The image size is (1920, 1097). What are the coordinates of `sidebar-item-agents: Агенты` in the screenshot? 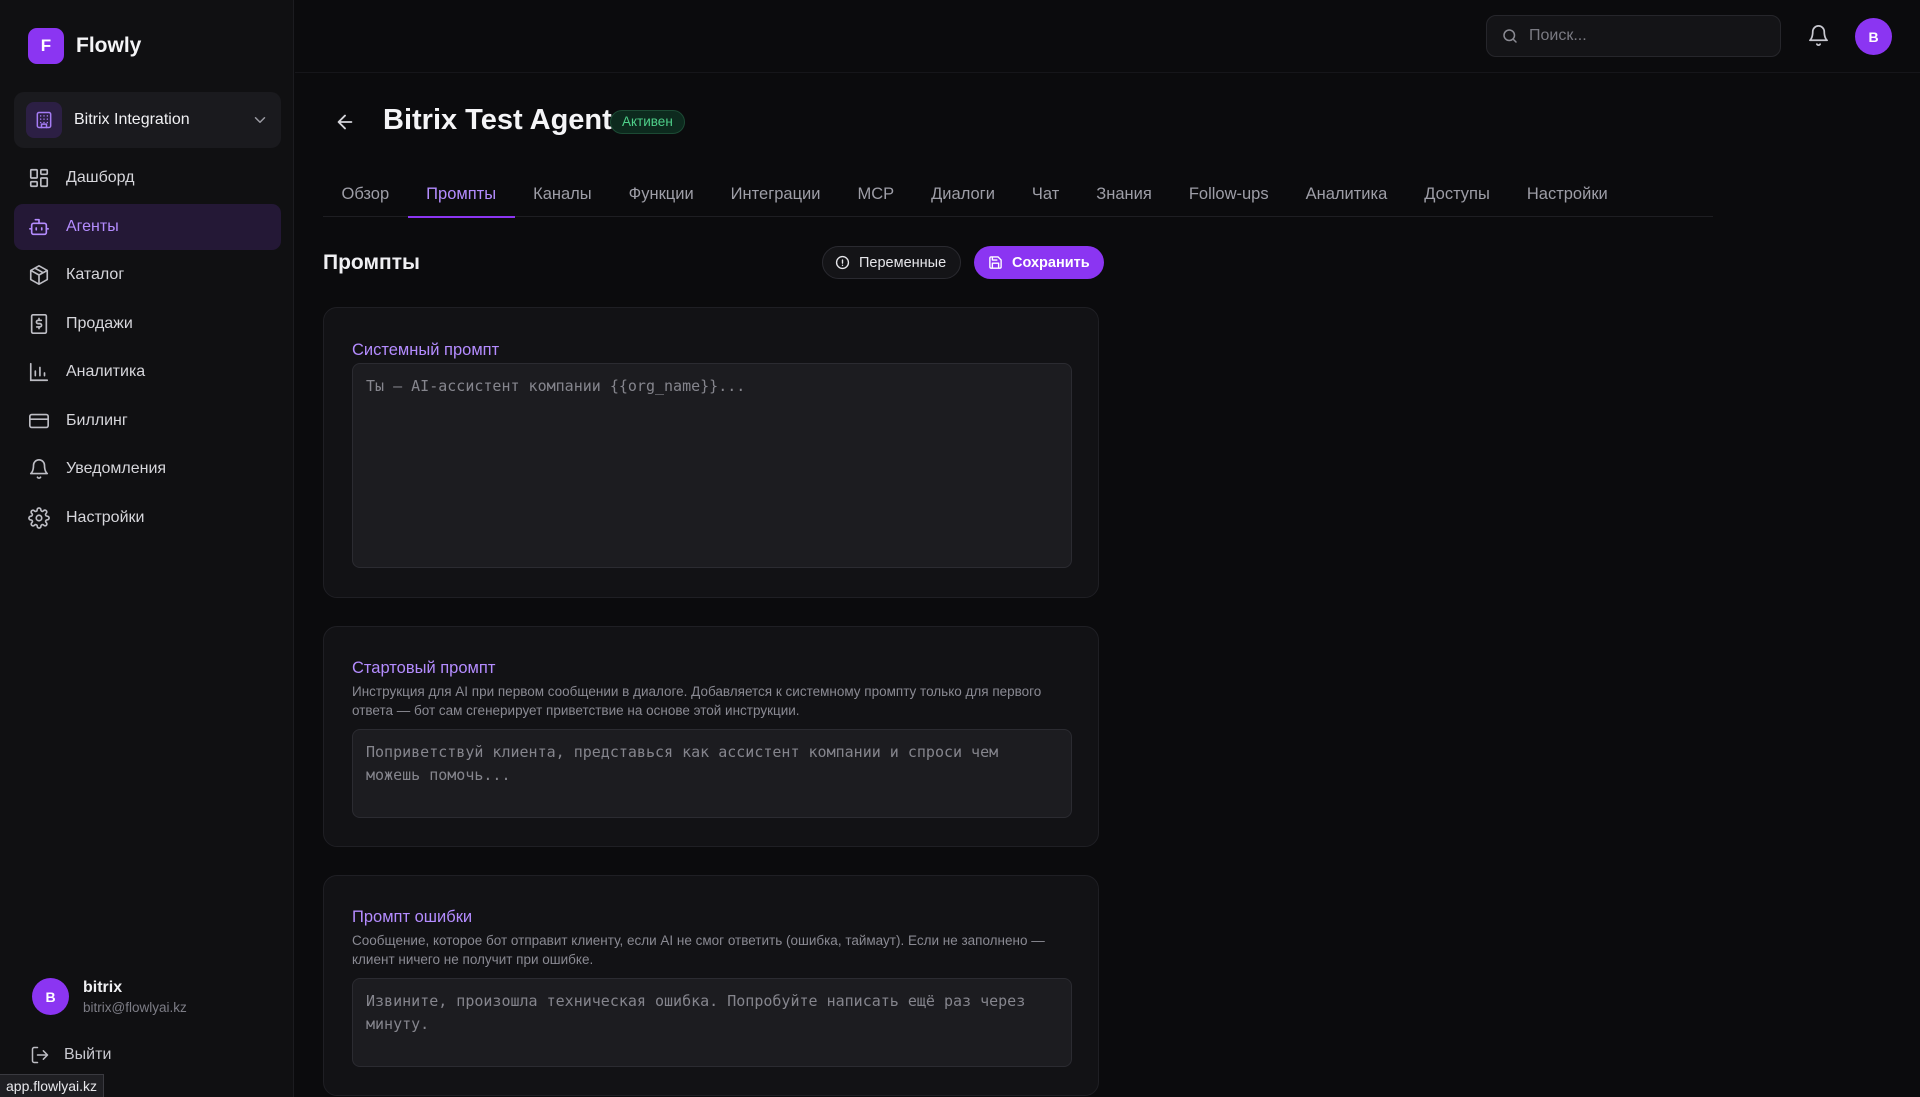 It's located at (147, 226).